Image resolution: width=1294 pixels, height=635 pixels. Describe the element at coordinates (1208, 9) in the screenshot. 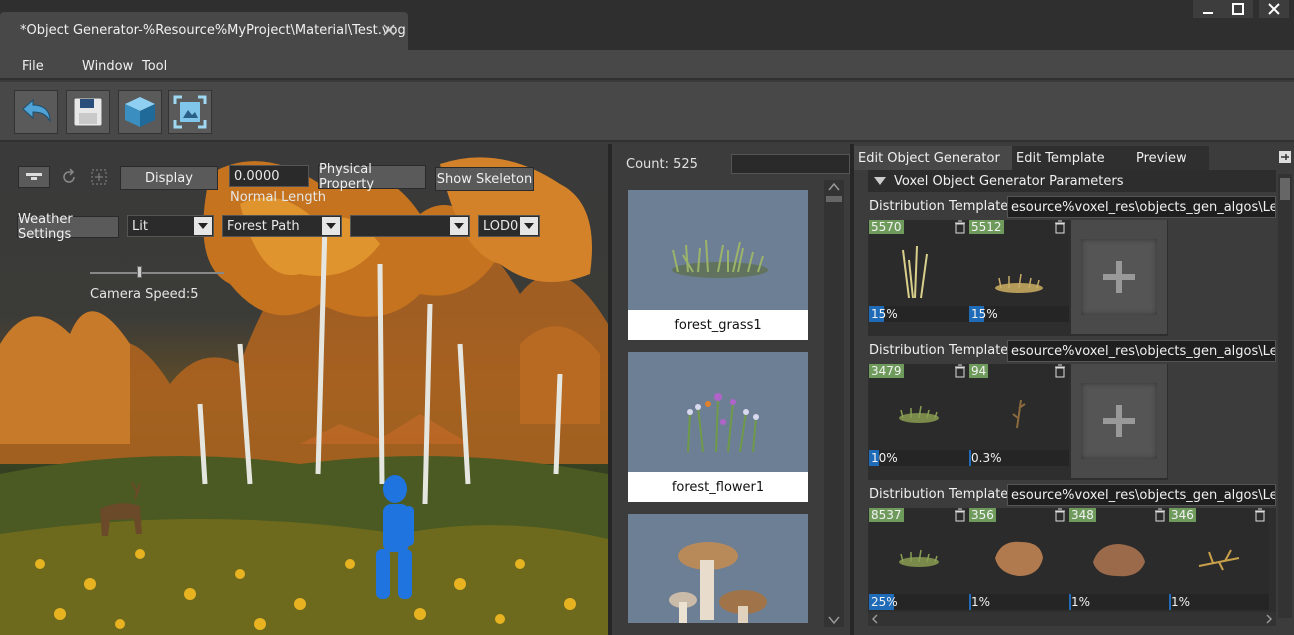

I see `minimize-button` at that location.